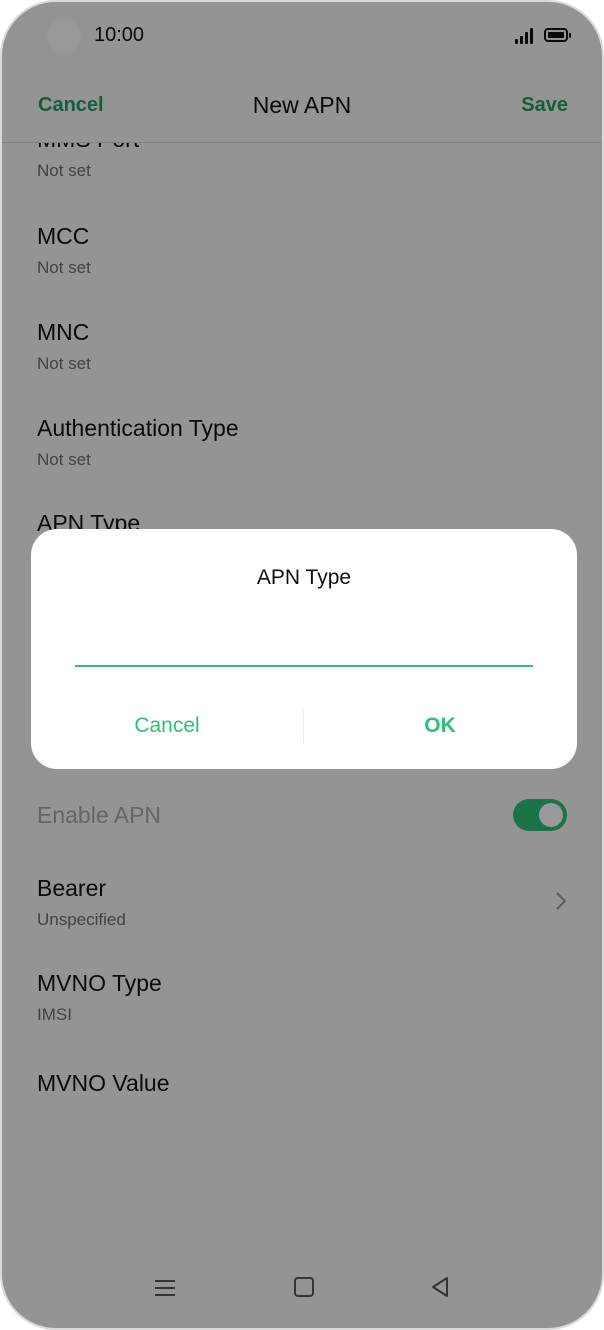 This screenshot has width=604, height=1330. I want to click on dialog-title: APN Type, so click(304, 577).